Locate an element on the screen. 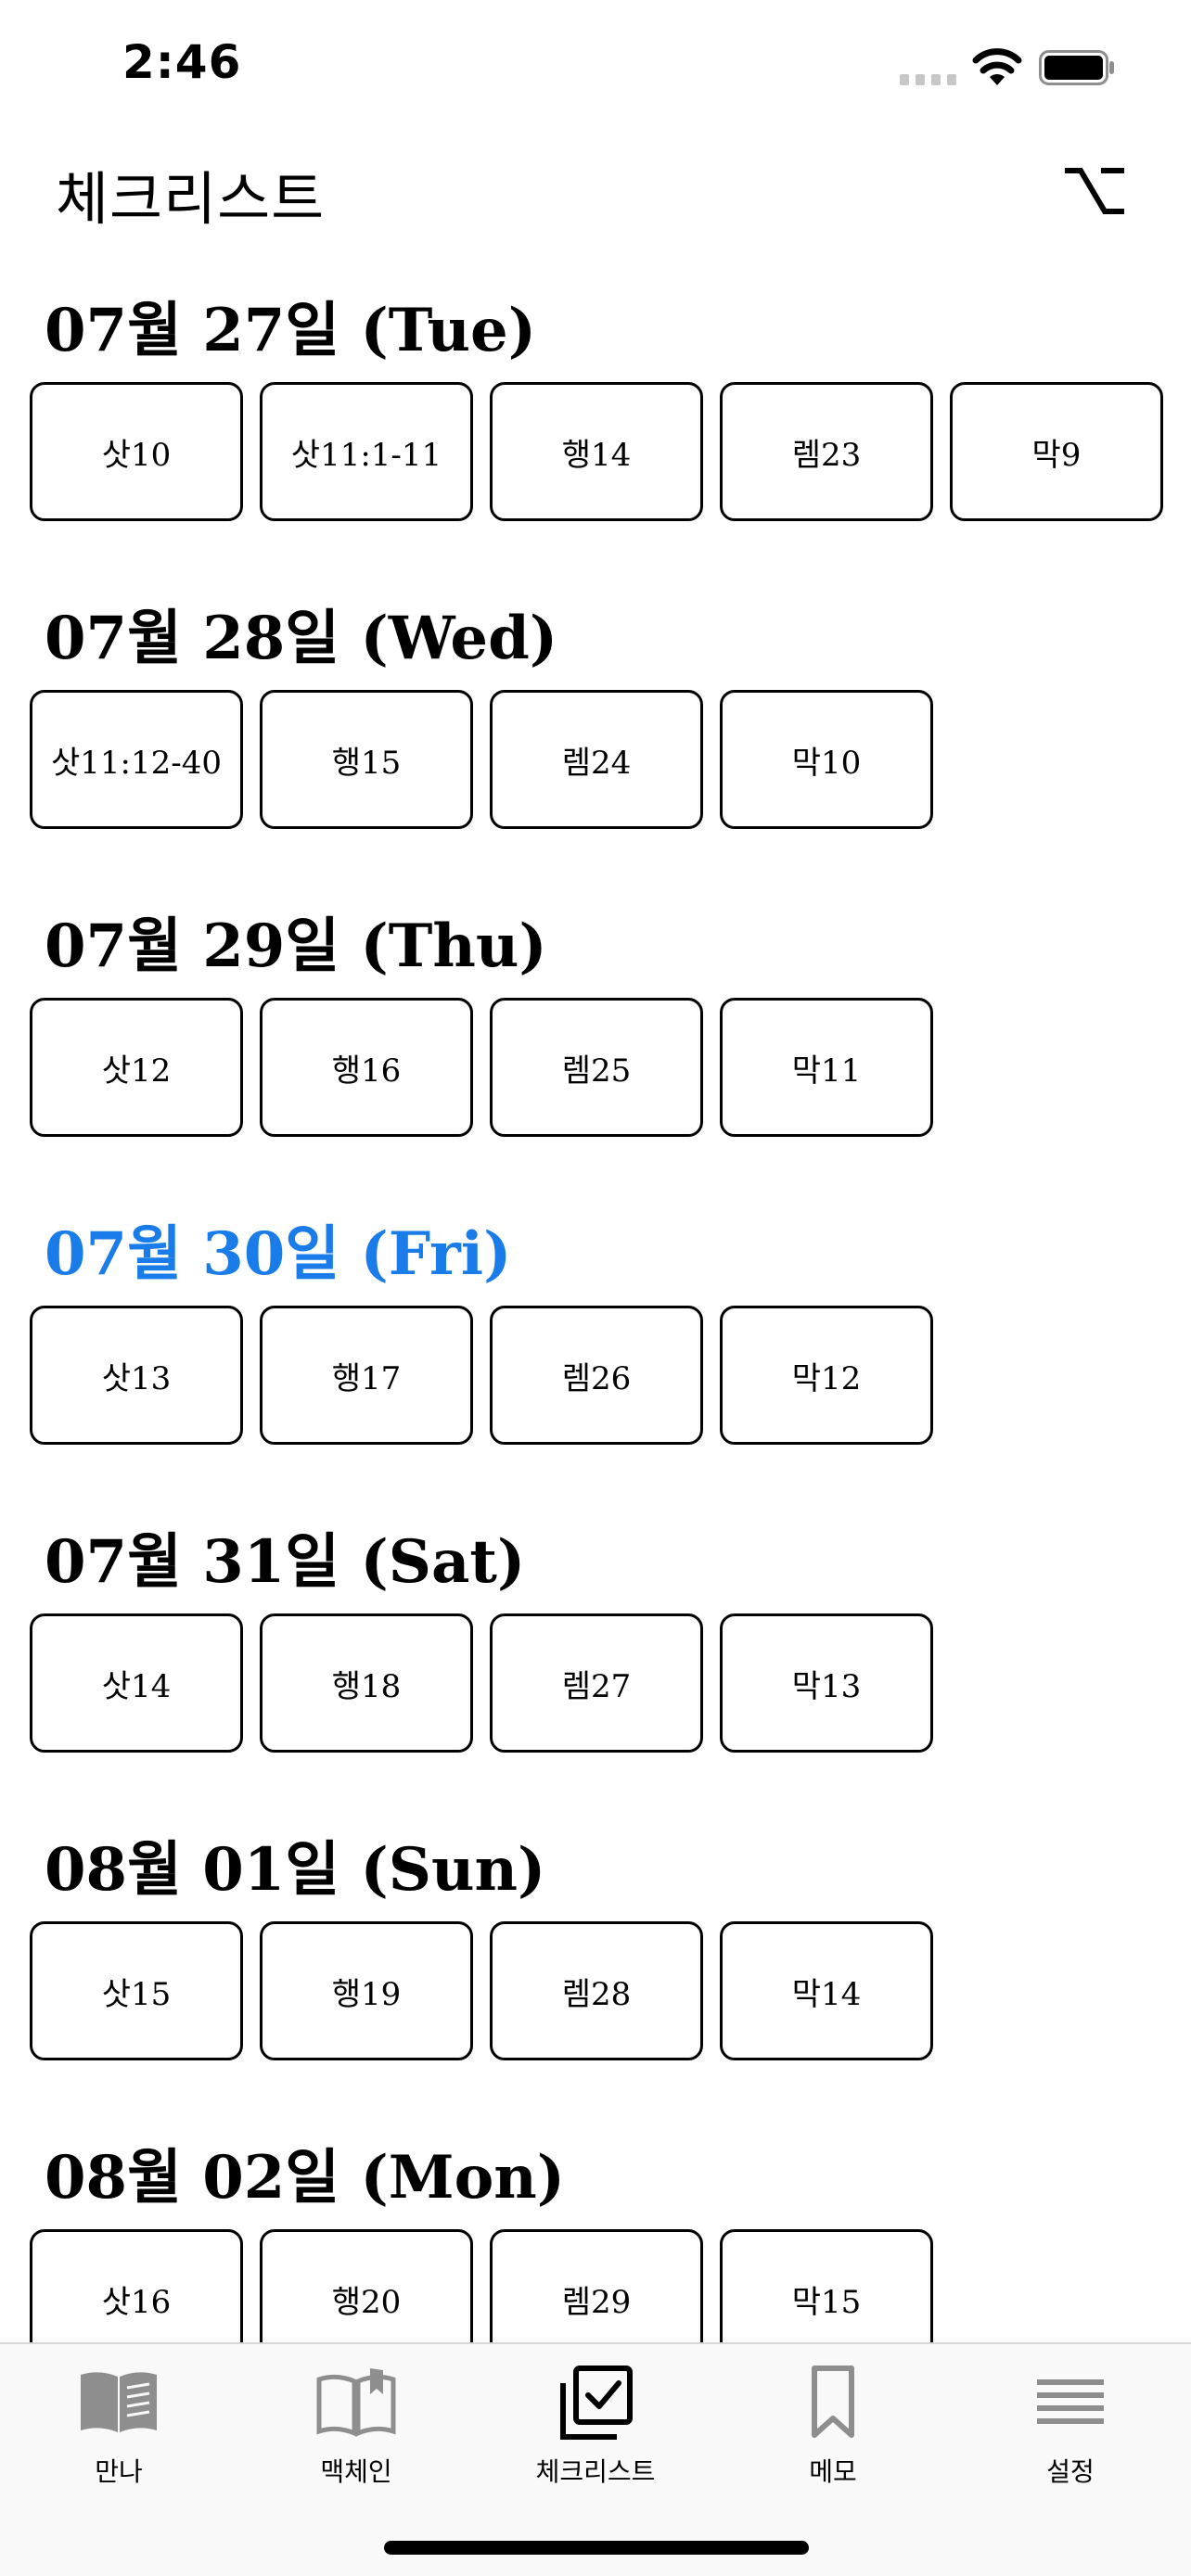  day-section: 07월 27일 (Tue) 삿10 삿11:1-11 행14 렘23 막9 is located at coordinates (595, 432).